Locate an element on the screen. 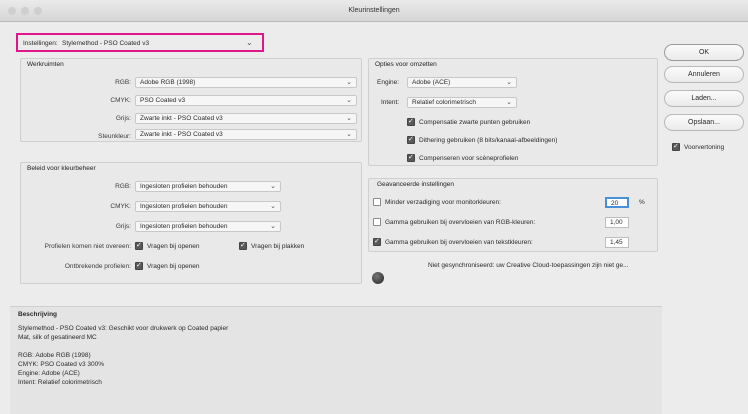 The height and width of the screenshot is (414, 748). missing-open-label: Vragen bij openen is located at coordinates (173, 266).